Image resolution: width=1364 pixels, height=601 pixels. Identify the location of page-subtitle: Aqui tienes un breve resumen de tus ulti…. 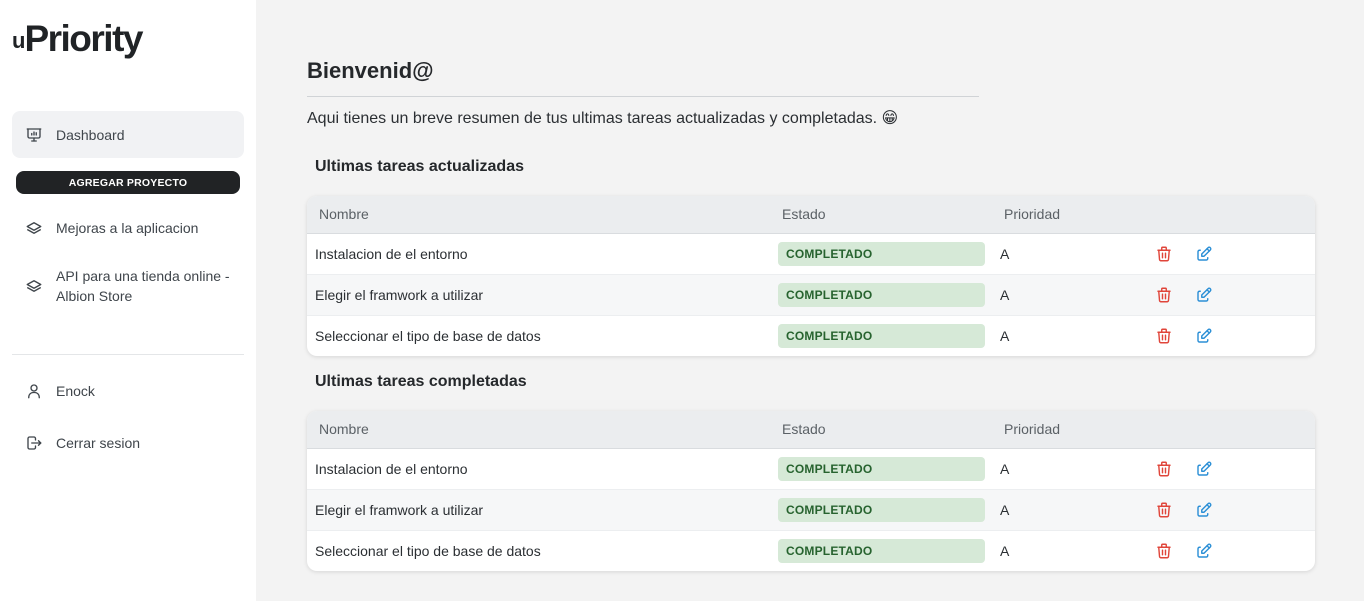
(603, 118).